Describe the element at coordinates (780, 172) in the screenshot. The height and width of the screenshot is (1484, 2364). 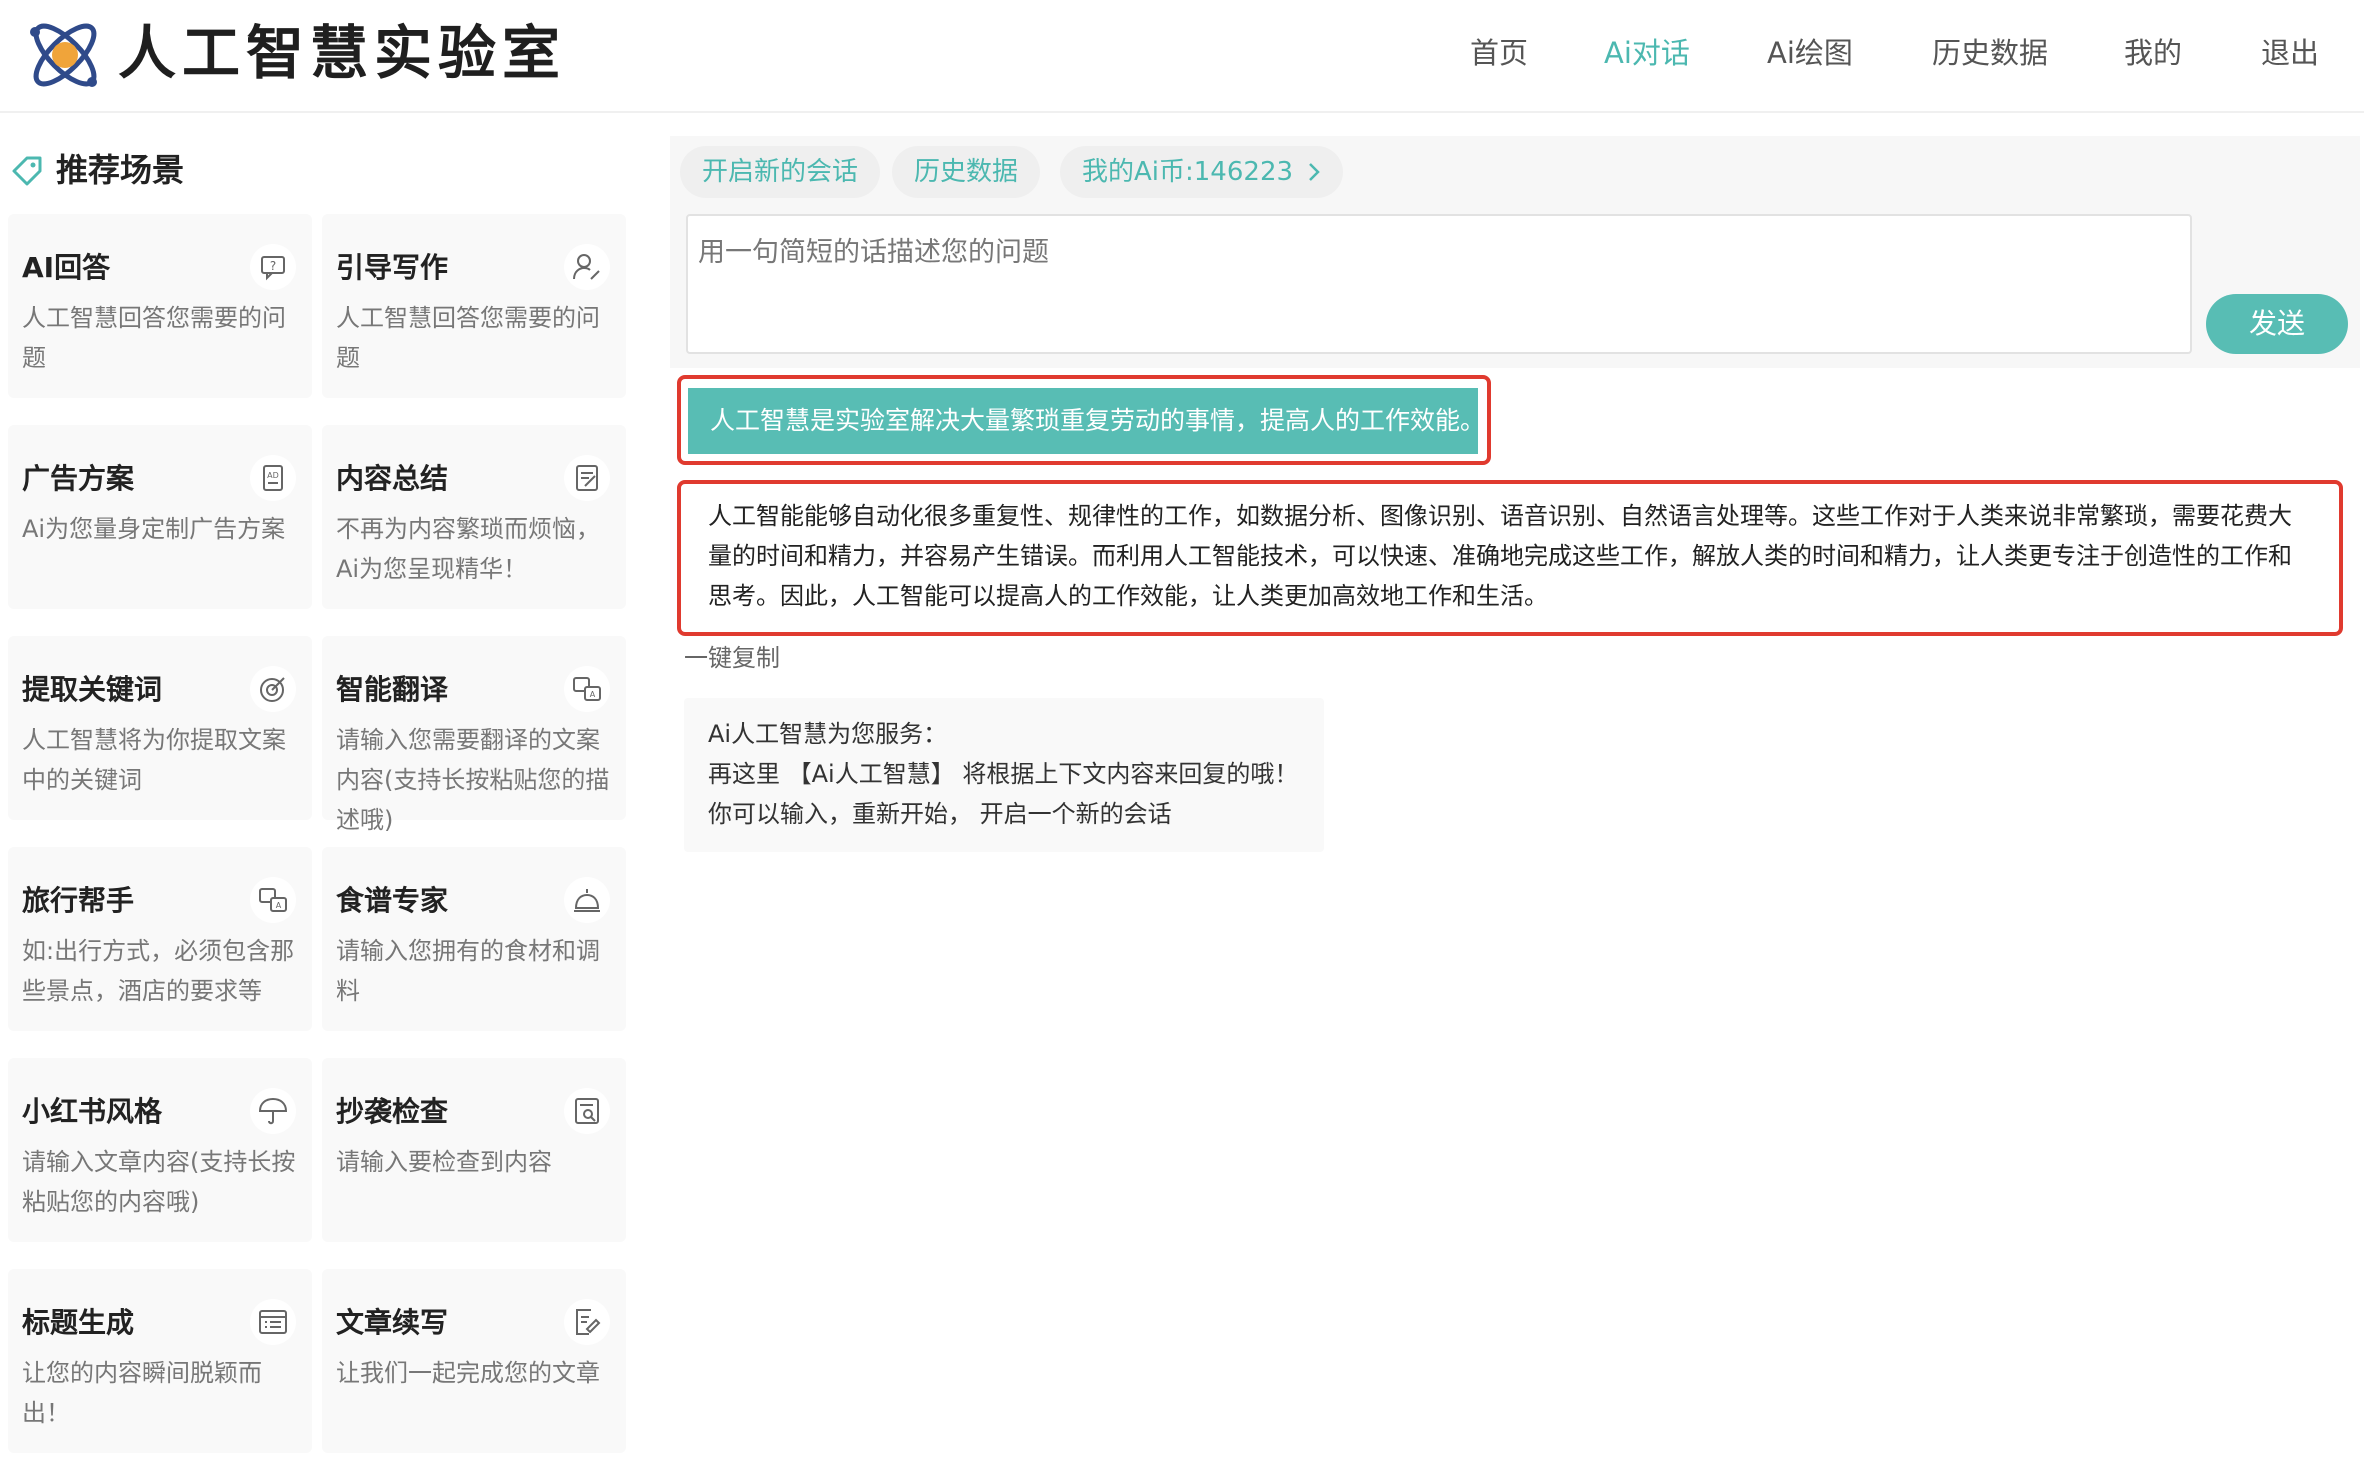
I see `new-session-button: 开启新的会话` at that location.